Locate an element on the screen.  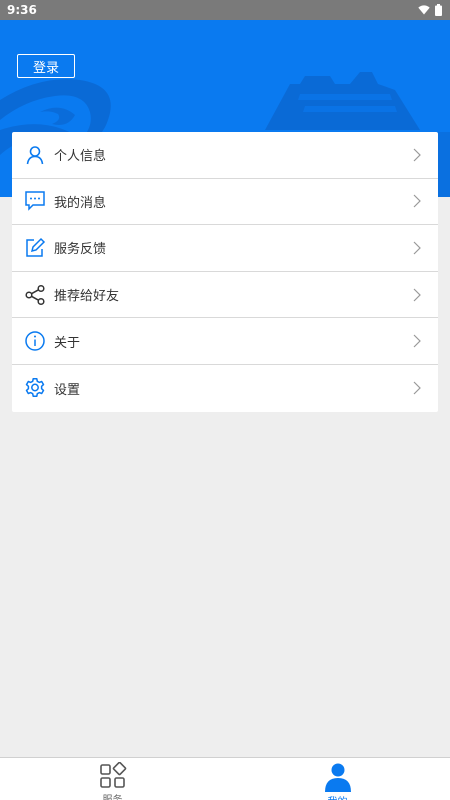
login-button: 登录 is located at coordinates (46, 66).